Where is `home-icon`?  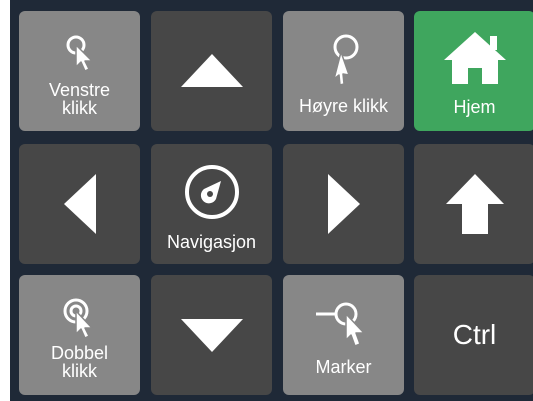 home-icon is located at coordinates (474, 58).